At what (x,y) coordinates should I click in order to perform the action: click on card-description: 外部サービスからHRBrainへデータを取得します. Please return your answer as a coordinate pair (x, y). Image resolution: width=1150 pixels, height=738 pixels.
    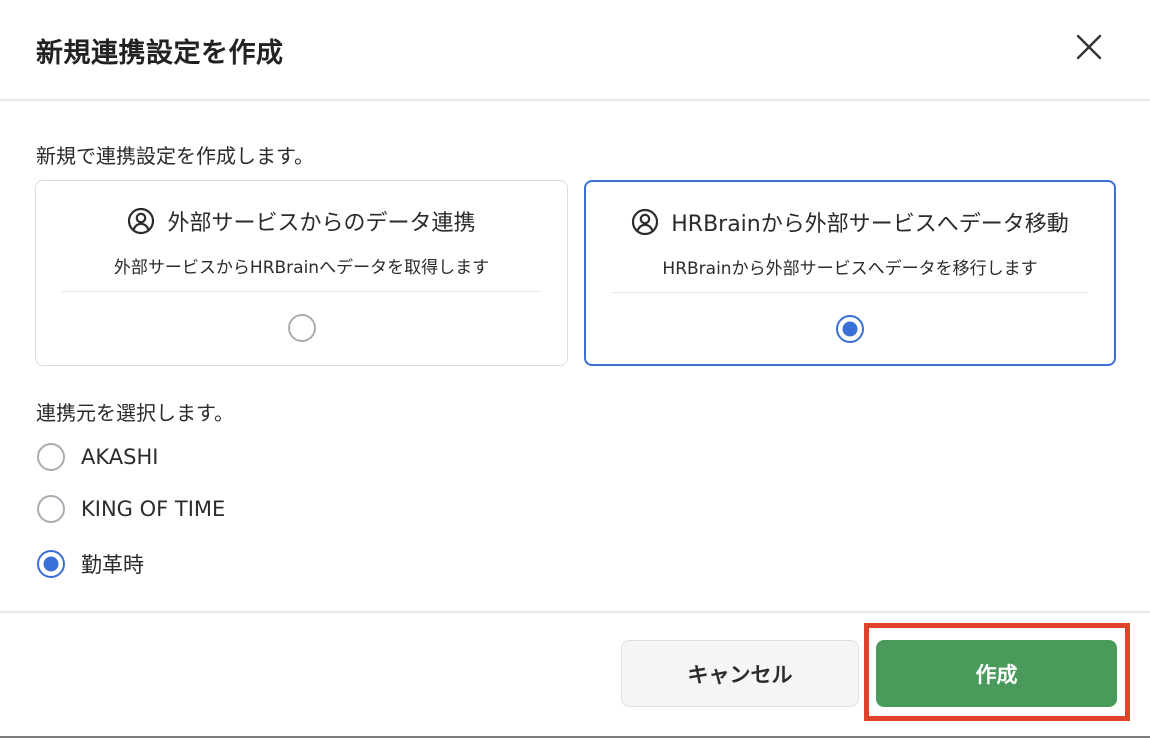
    Looking at the image, I should click on (301, 268).